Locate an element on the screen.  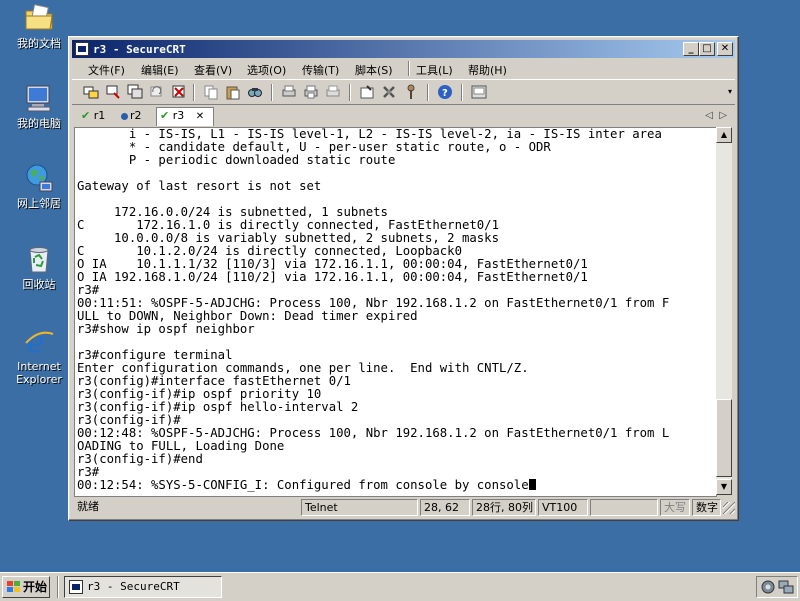
reconnect-icon is located at coordinates (157, 92).